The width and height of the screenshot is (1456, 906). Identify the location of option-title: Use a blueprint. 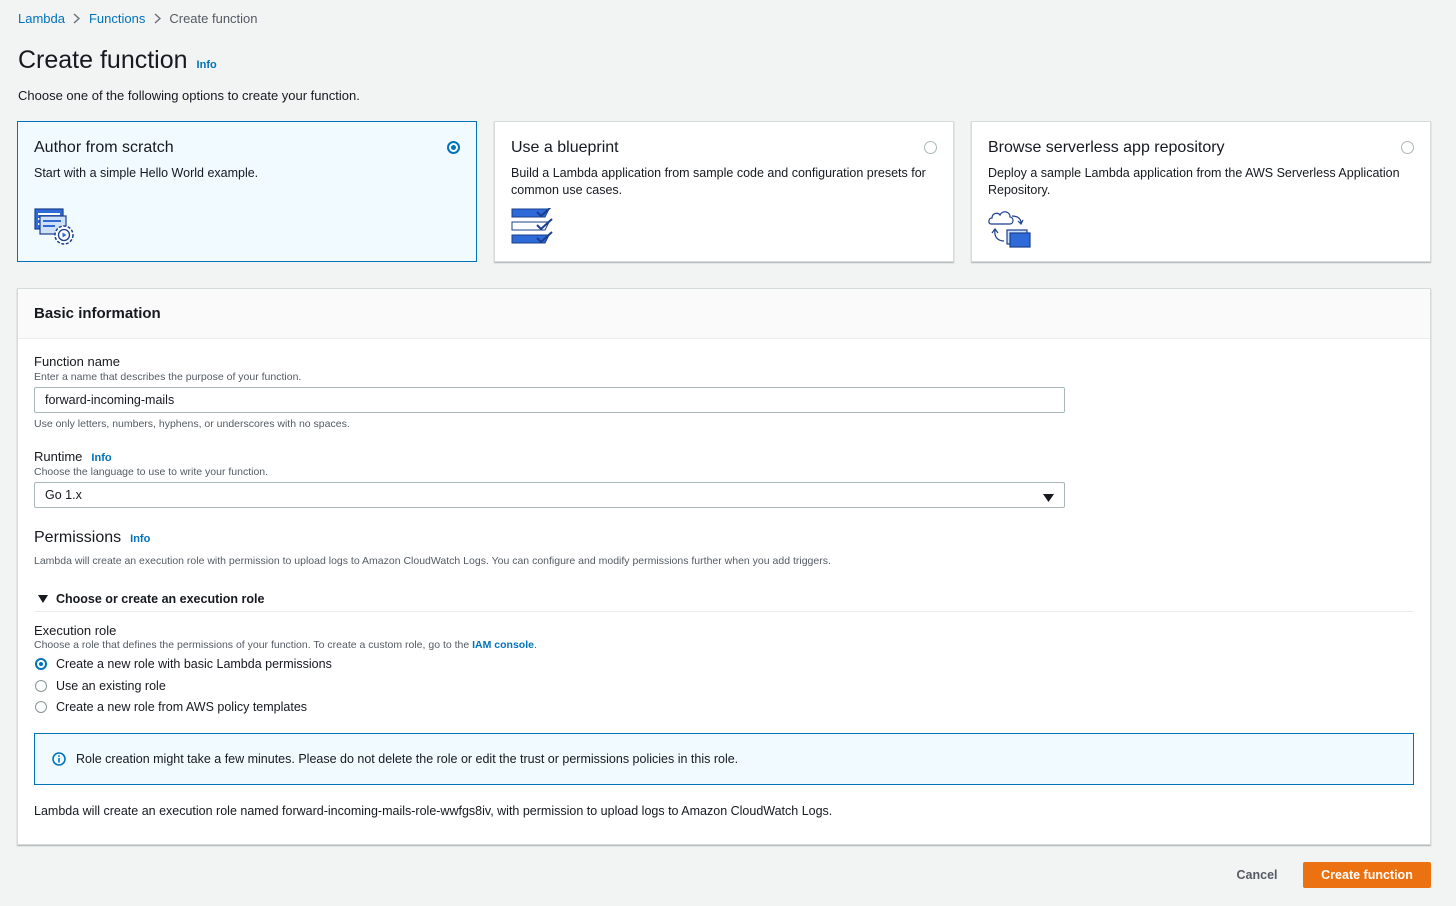
(565, 147).